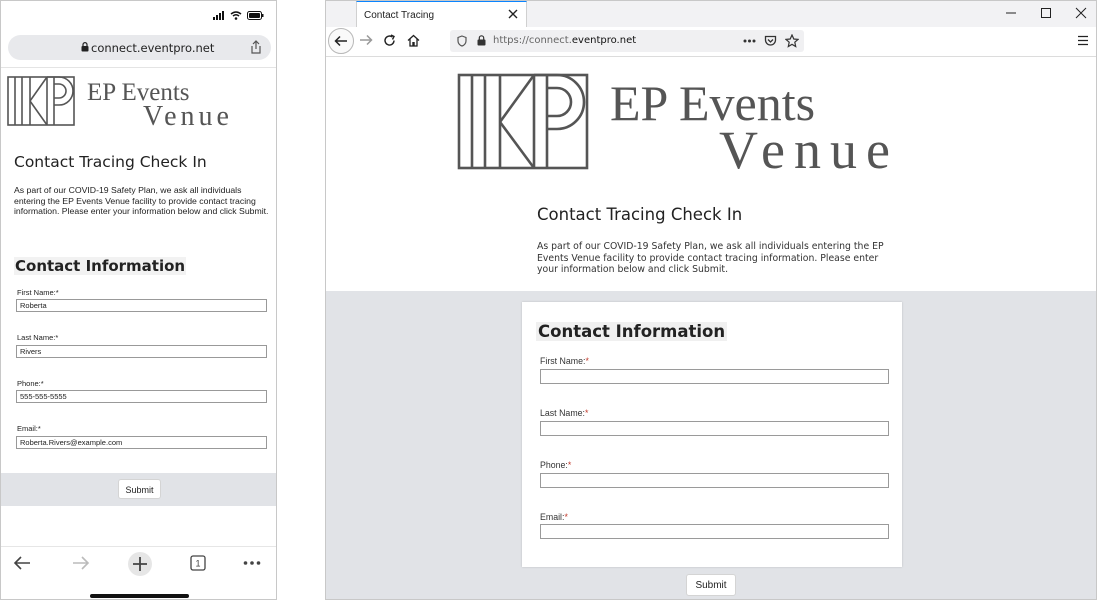 This screenshot has height=600, width=1097. Describe the element at coordinates (711, 14) in the screenshot. I see `tab-bar: Contact Tracing` at that location.